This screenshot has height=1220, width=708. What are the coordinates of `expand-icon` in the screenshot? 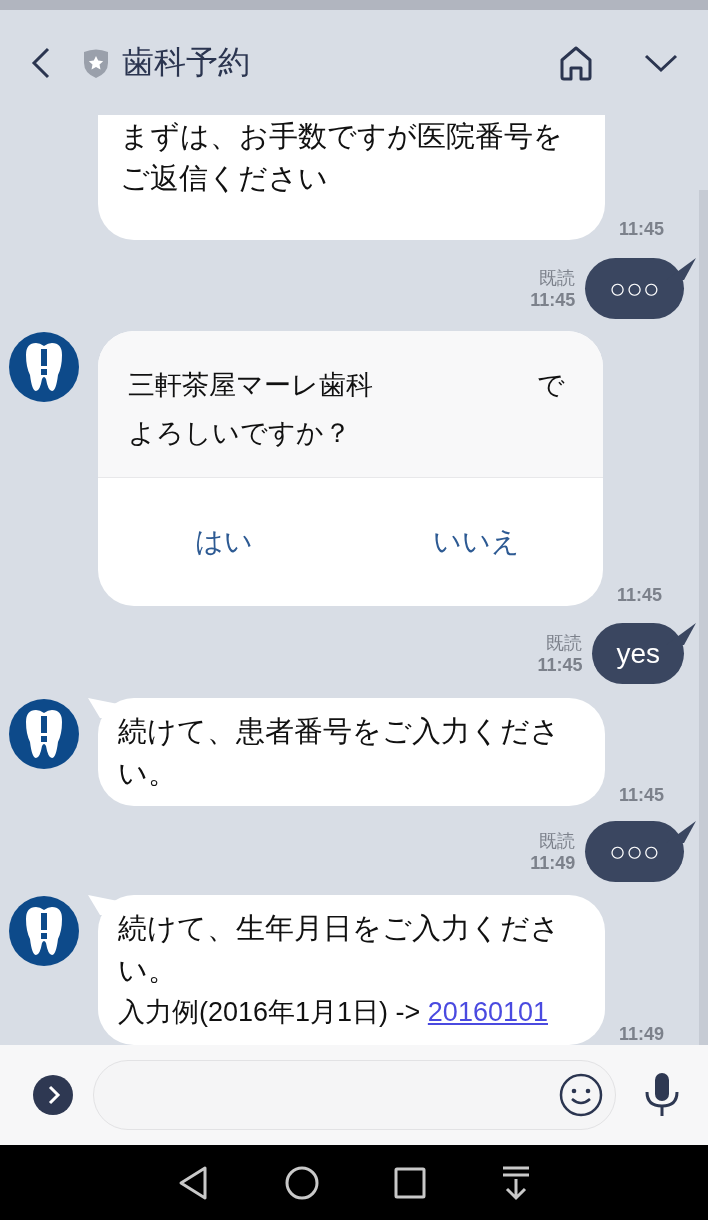 It's located at (53, 1095).